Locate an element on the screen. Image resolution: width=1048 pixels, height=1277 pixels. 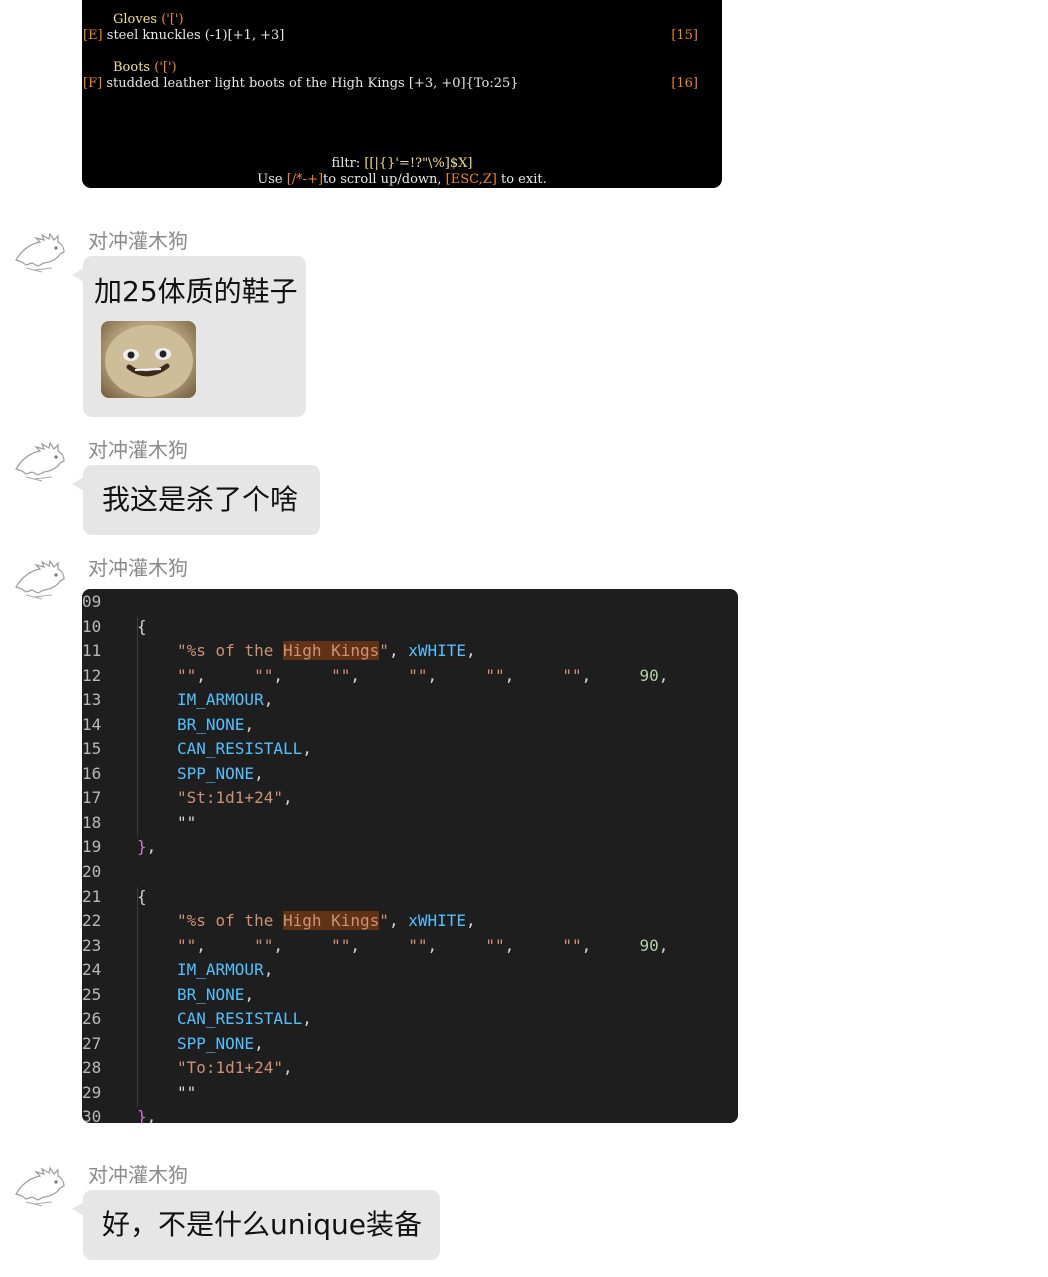
sticker-image is located at coordinates (148, 359).